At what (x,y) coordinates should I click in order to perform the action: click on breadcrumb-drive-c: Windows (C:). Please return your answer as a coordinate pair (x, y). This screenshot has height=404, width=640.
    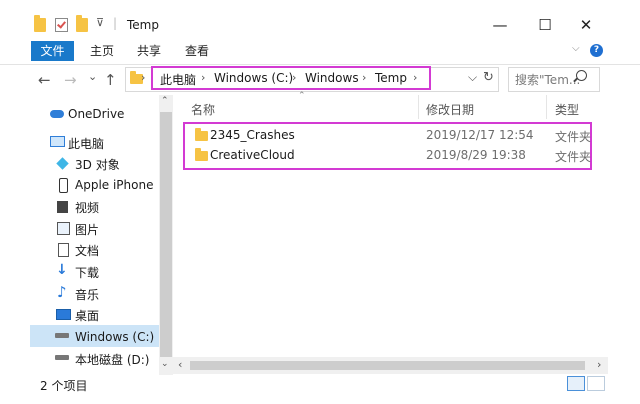
    Looking at the image, I should click on (253, 78).